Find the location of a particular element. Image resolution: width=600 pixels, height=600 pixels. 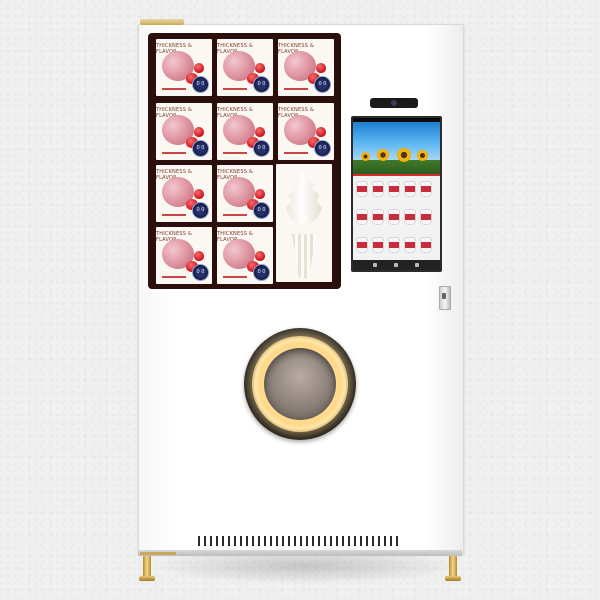

base-trim is located at coordinates (158, 553).